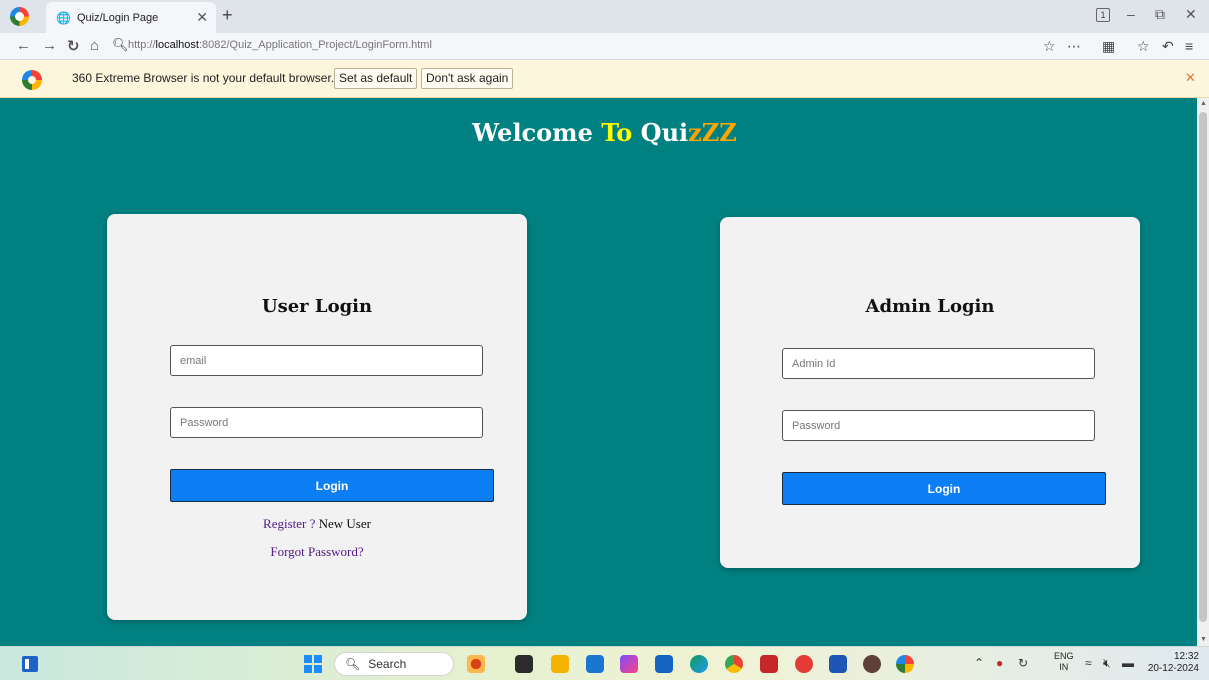  Describe the element at coordinates (617, 132) in the screenshot. I see `welcome-to-text: To` at that location.